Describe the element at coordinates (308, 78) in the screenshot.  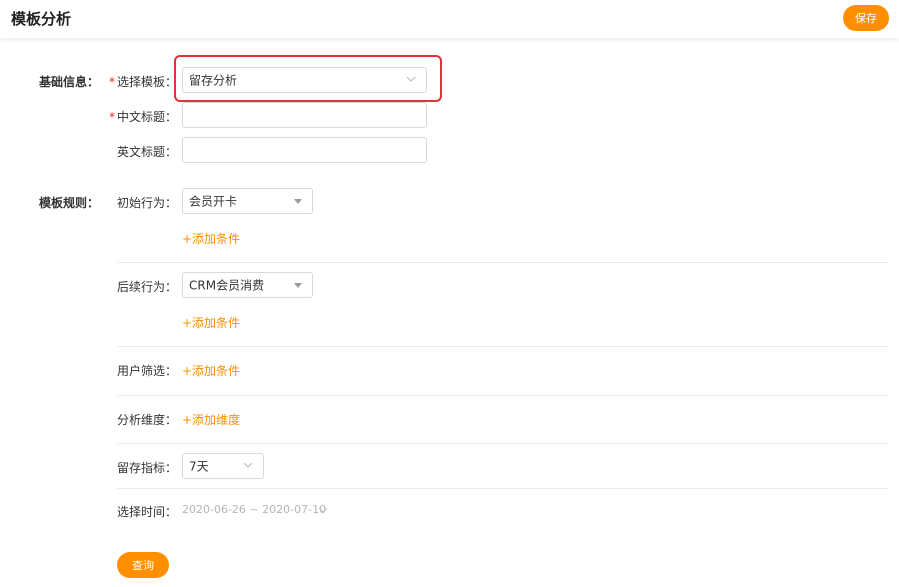
I see `highlight-box` at that location.